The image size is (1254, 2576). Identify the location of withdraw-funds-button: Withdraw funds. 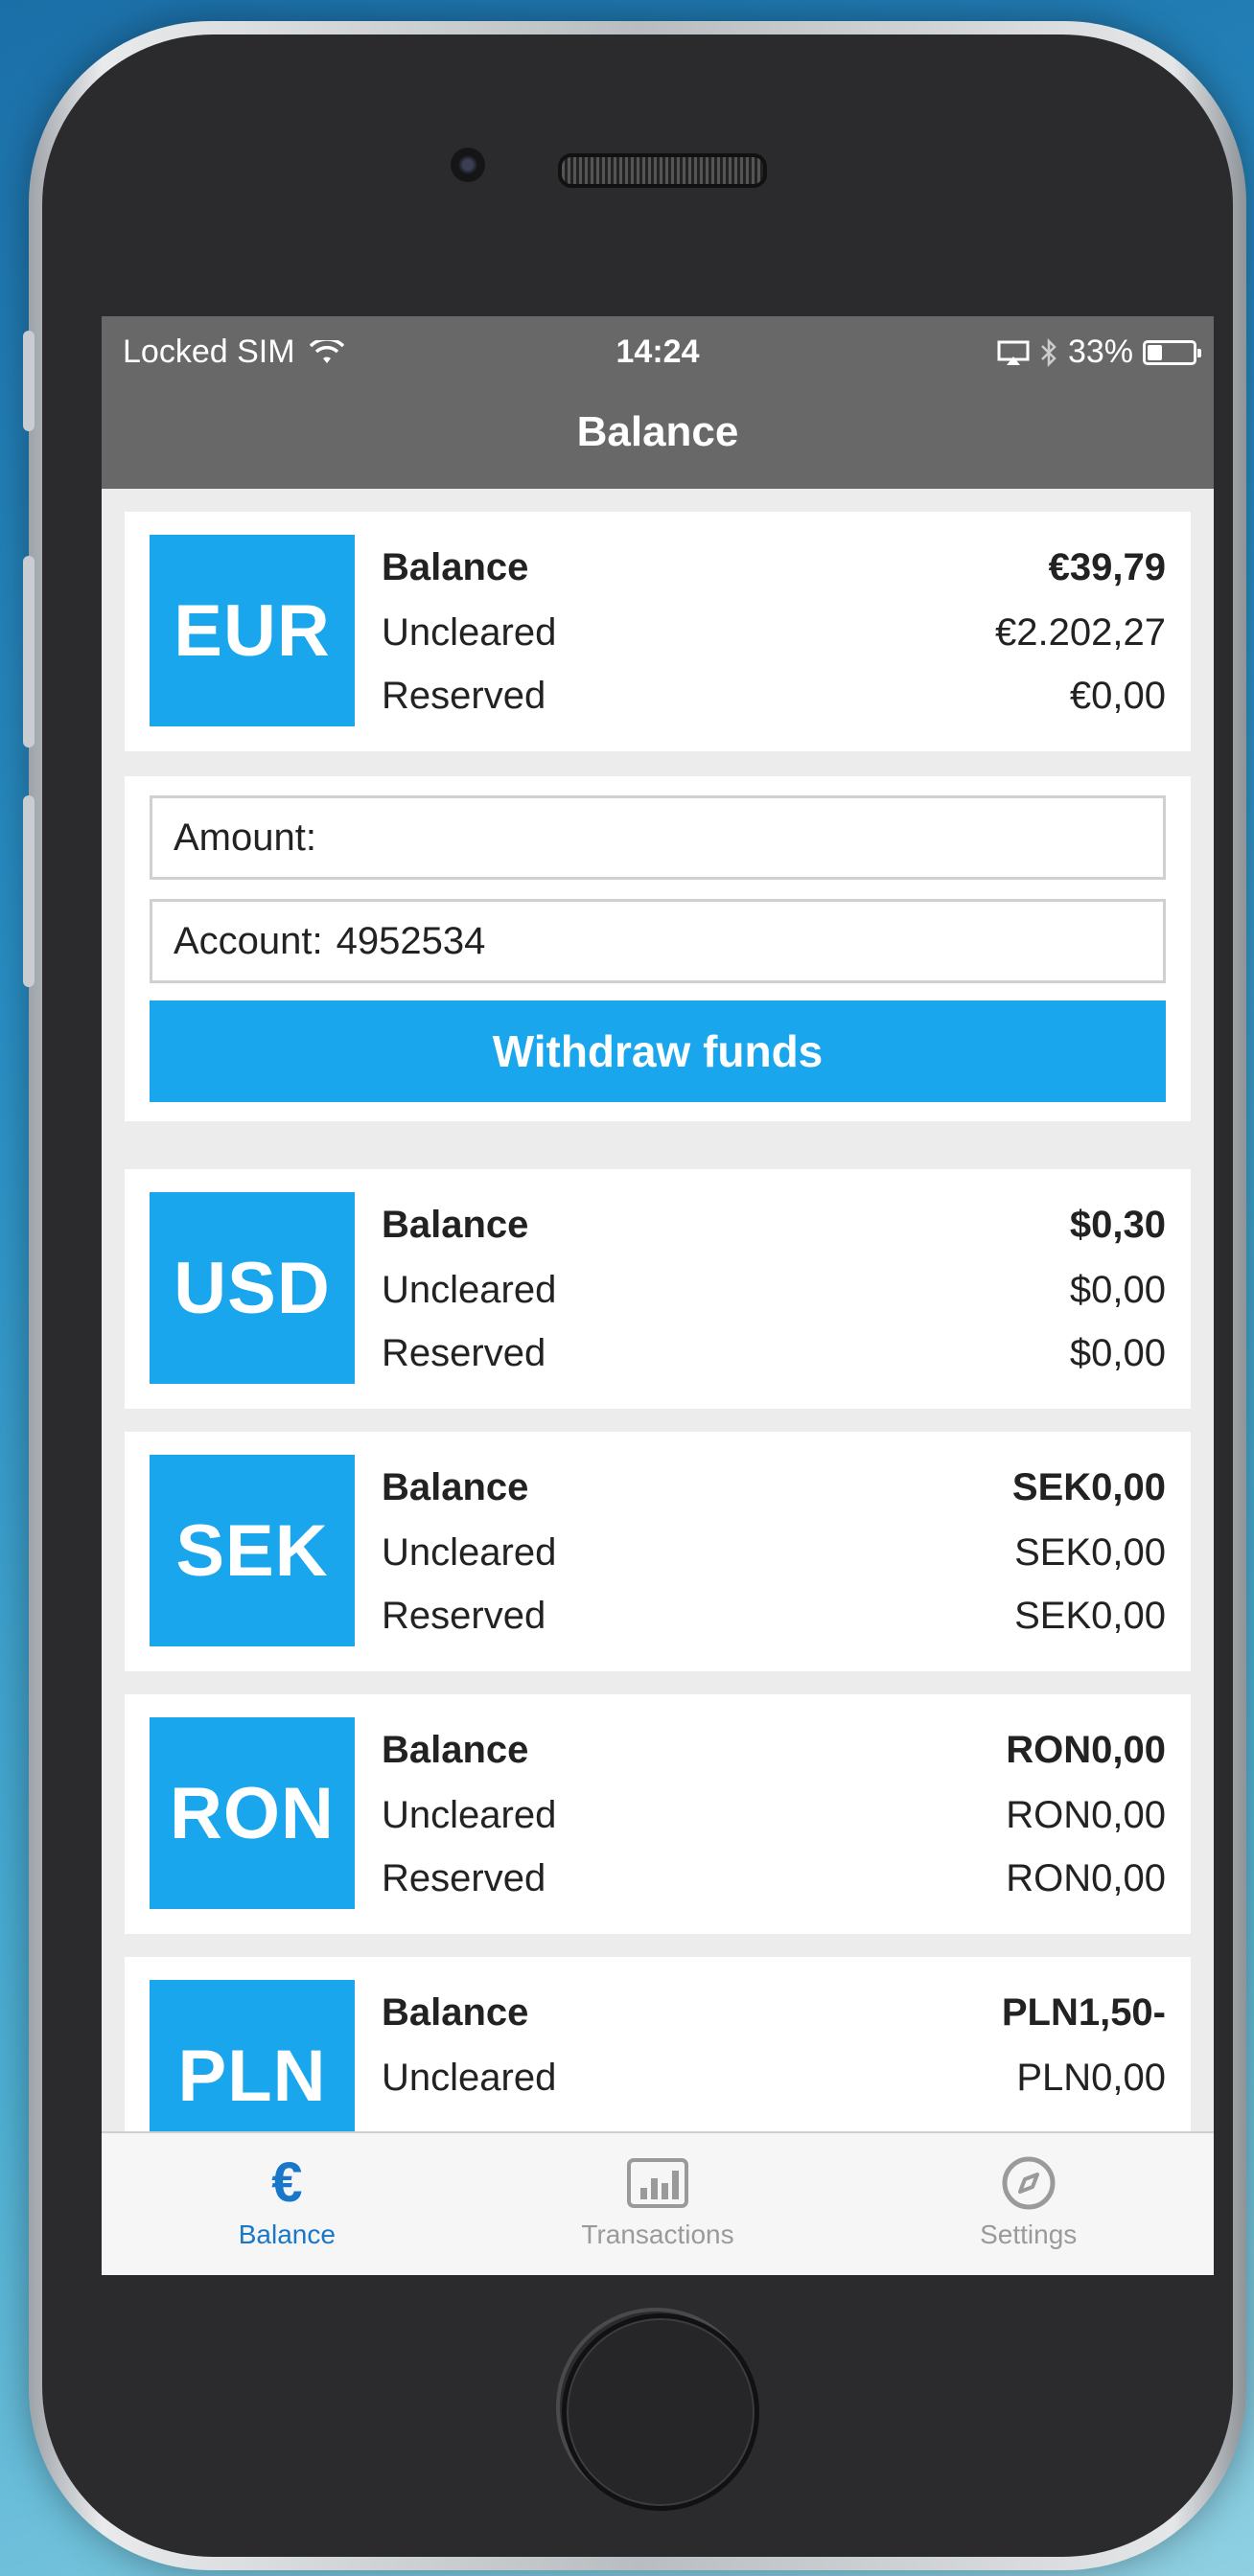
(658, 1051).